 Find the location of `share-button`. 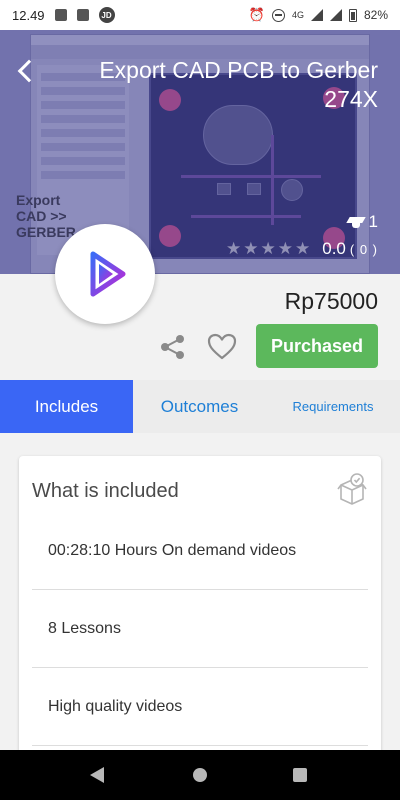

share-button is located at coordinates (173, 347).